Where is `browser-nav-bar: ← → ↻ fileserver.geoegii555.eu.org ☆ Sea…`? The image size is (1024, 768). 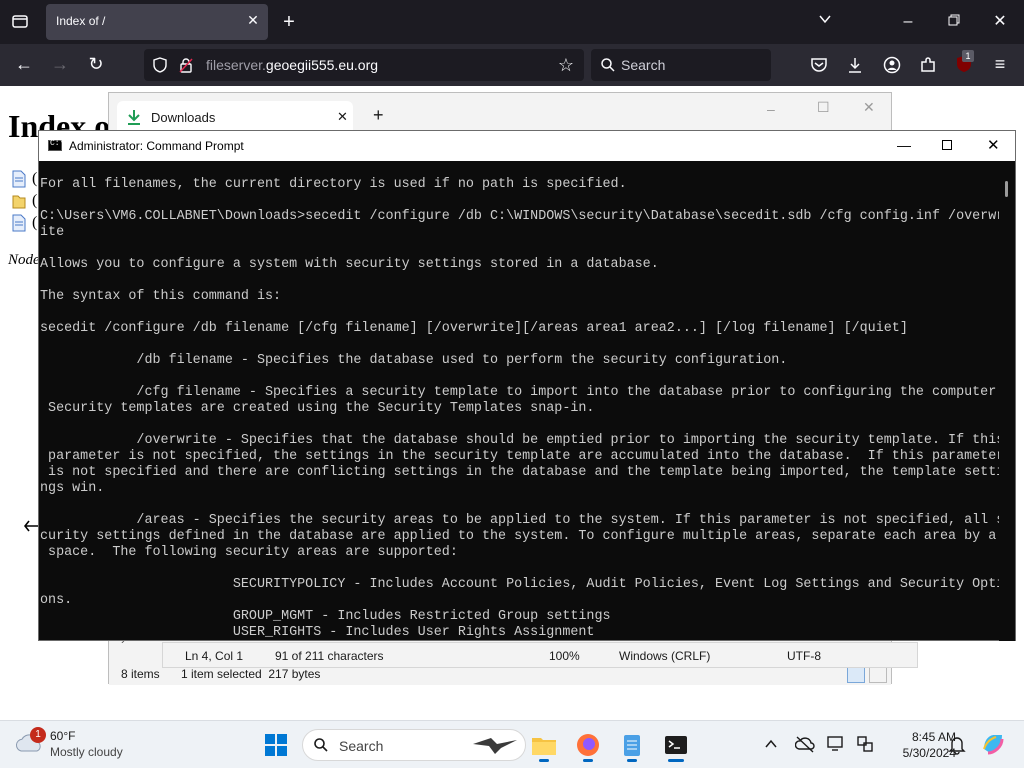 browser-nav-bar: ← → ↻ fileserver.geoegii555.eu.org ☆ Sea… is located at coordinates (512, 65).